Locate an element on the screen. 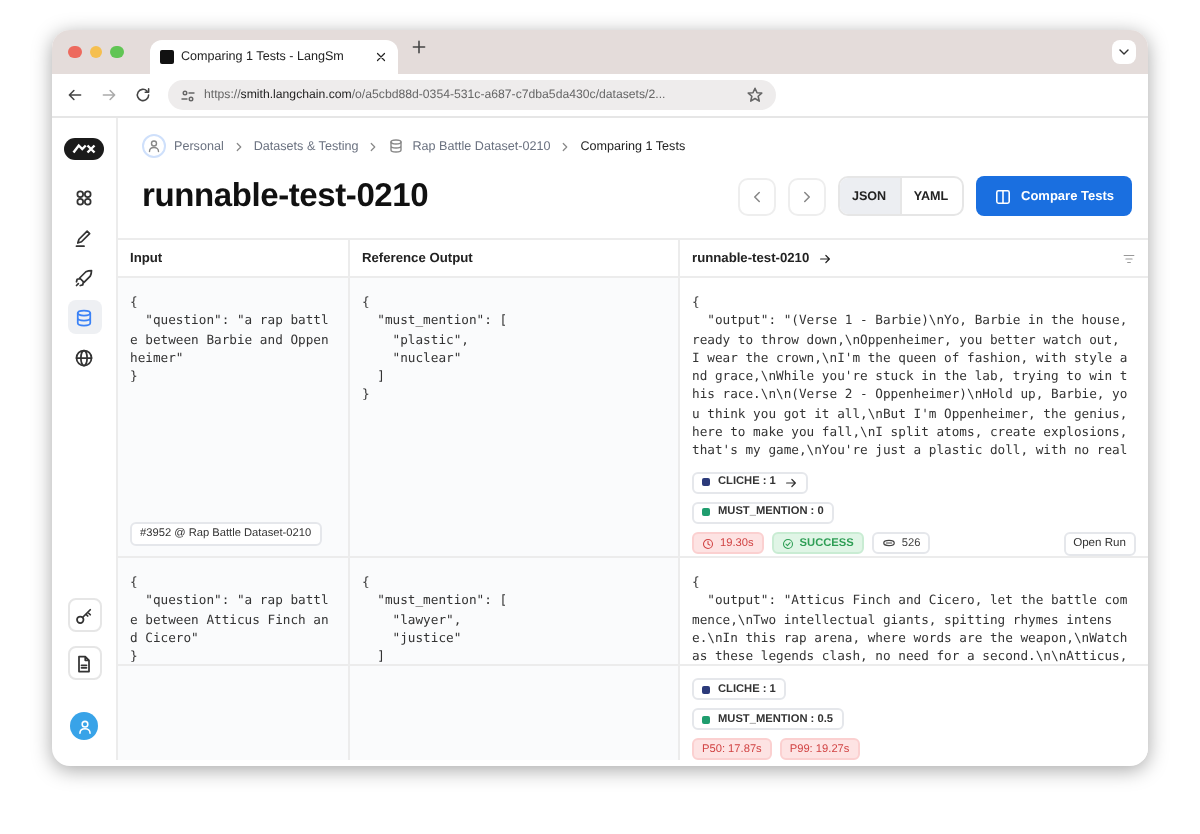 This screenshot has height=834, width=1200. rocket-icon is located at coordinates (84, 277).